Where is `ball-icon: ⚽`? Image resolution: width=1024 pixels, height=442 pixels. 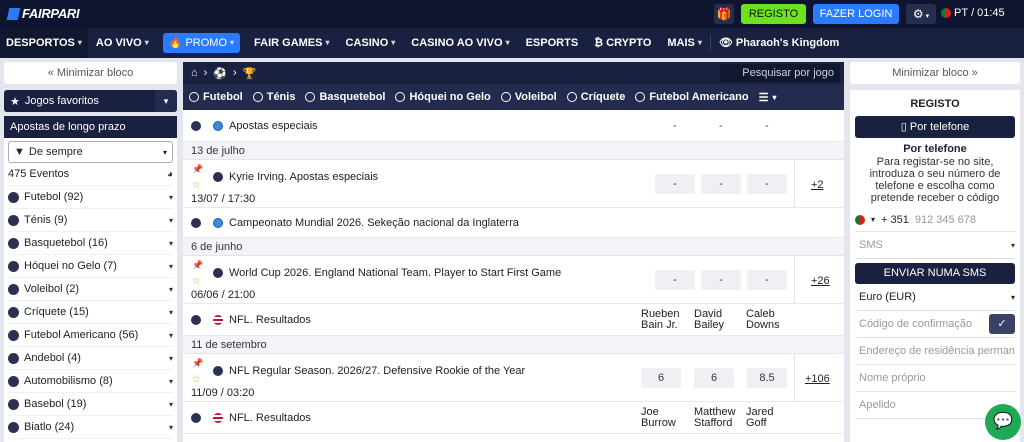 ball-icon: ⚽ is located at coordinates (220, 73).